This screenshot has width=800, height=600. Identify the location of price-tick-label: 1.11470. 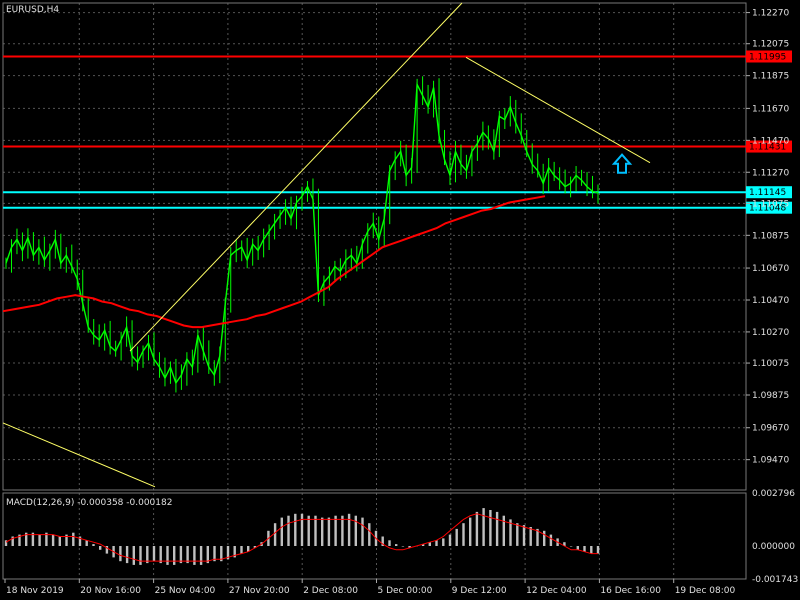
(770, 141).